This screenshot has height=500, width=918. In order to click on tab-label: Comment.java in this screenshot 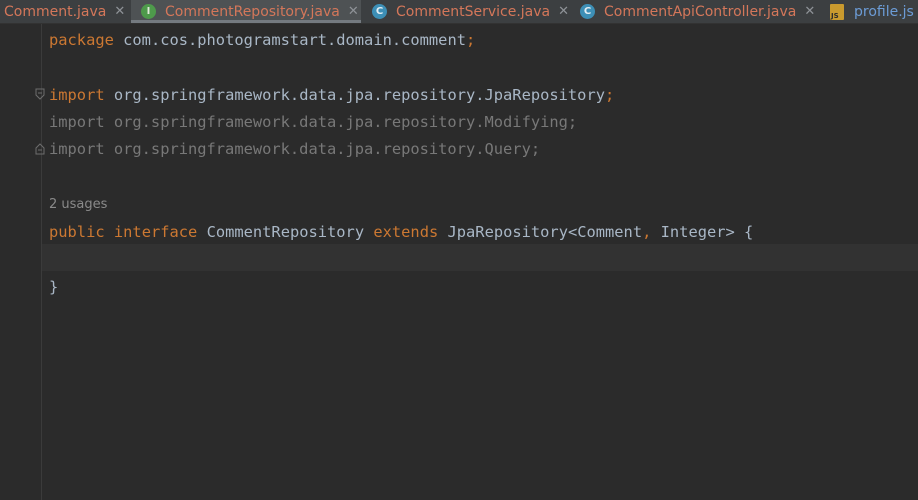, I will do `click(55, 11)`.